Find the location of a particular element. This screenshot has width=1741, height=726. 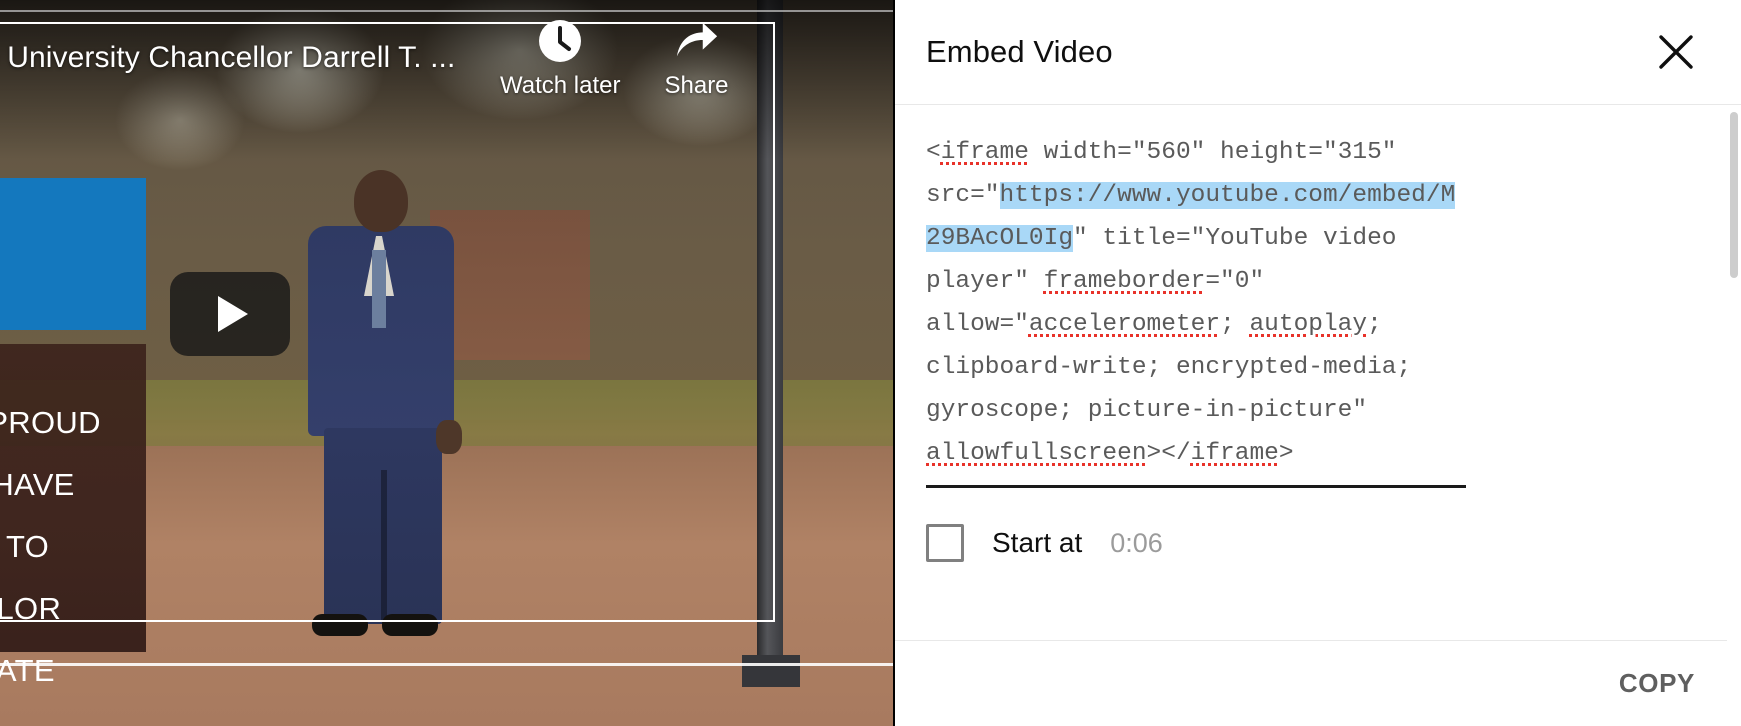

person-shoe-left is located at coordinates (340, 625).